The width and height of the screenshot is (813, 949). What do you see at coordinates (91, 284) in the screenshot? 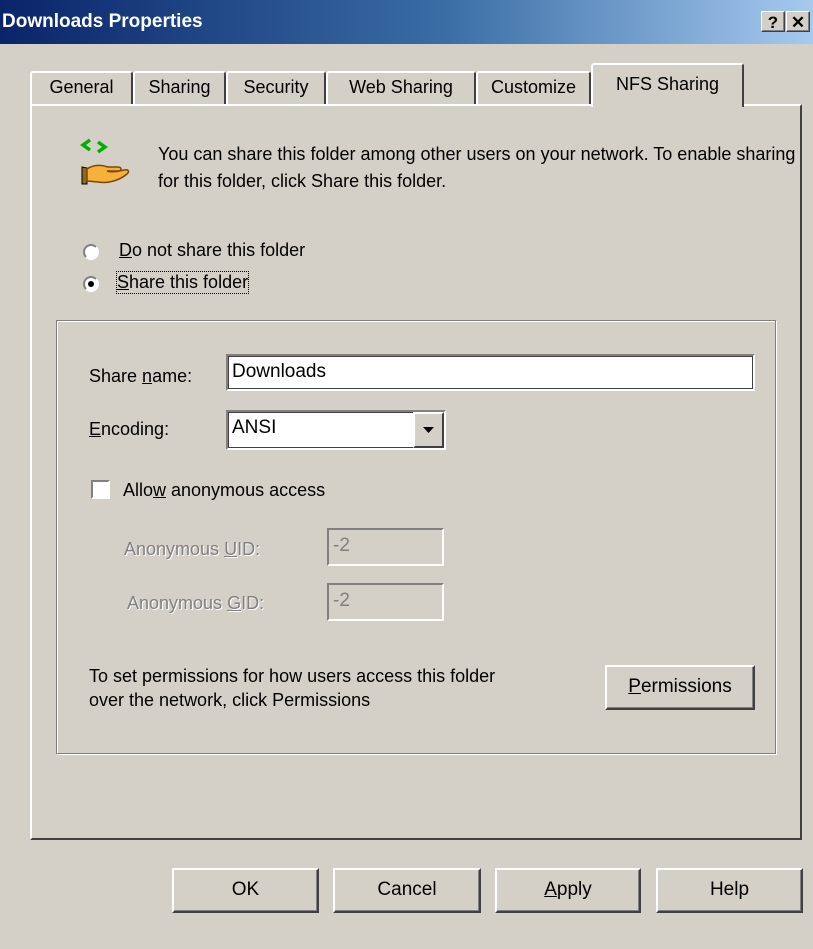
I see `radio-share-folder` at bounding box center [91, 284].